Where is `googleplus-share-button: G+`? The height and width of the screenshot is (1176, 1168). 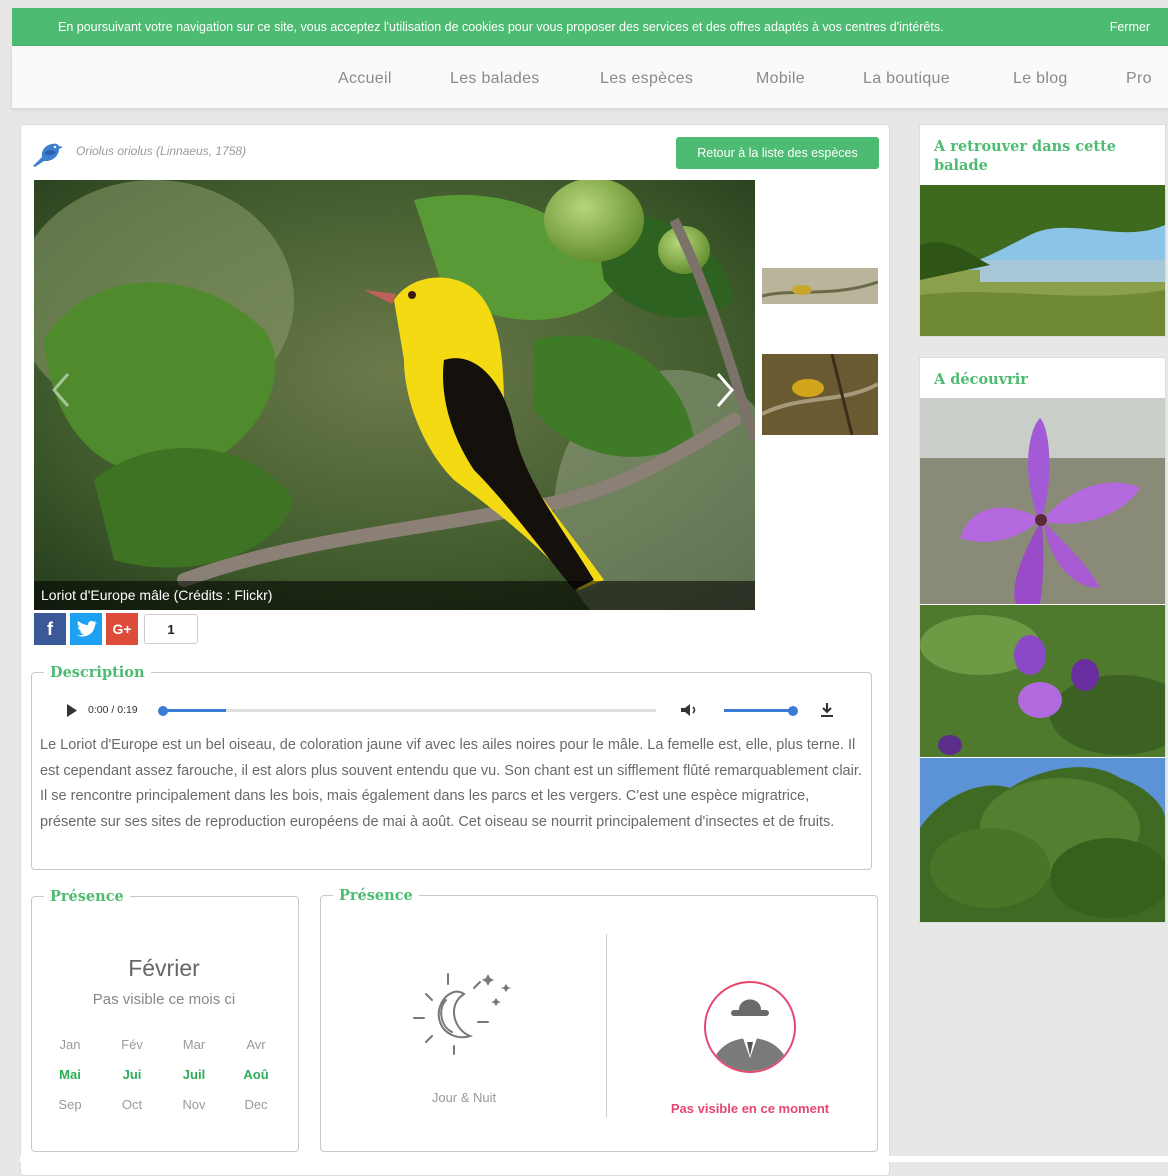
googleplus-share-button: G+ is located at coordinates (122, 629).